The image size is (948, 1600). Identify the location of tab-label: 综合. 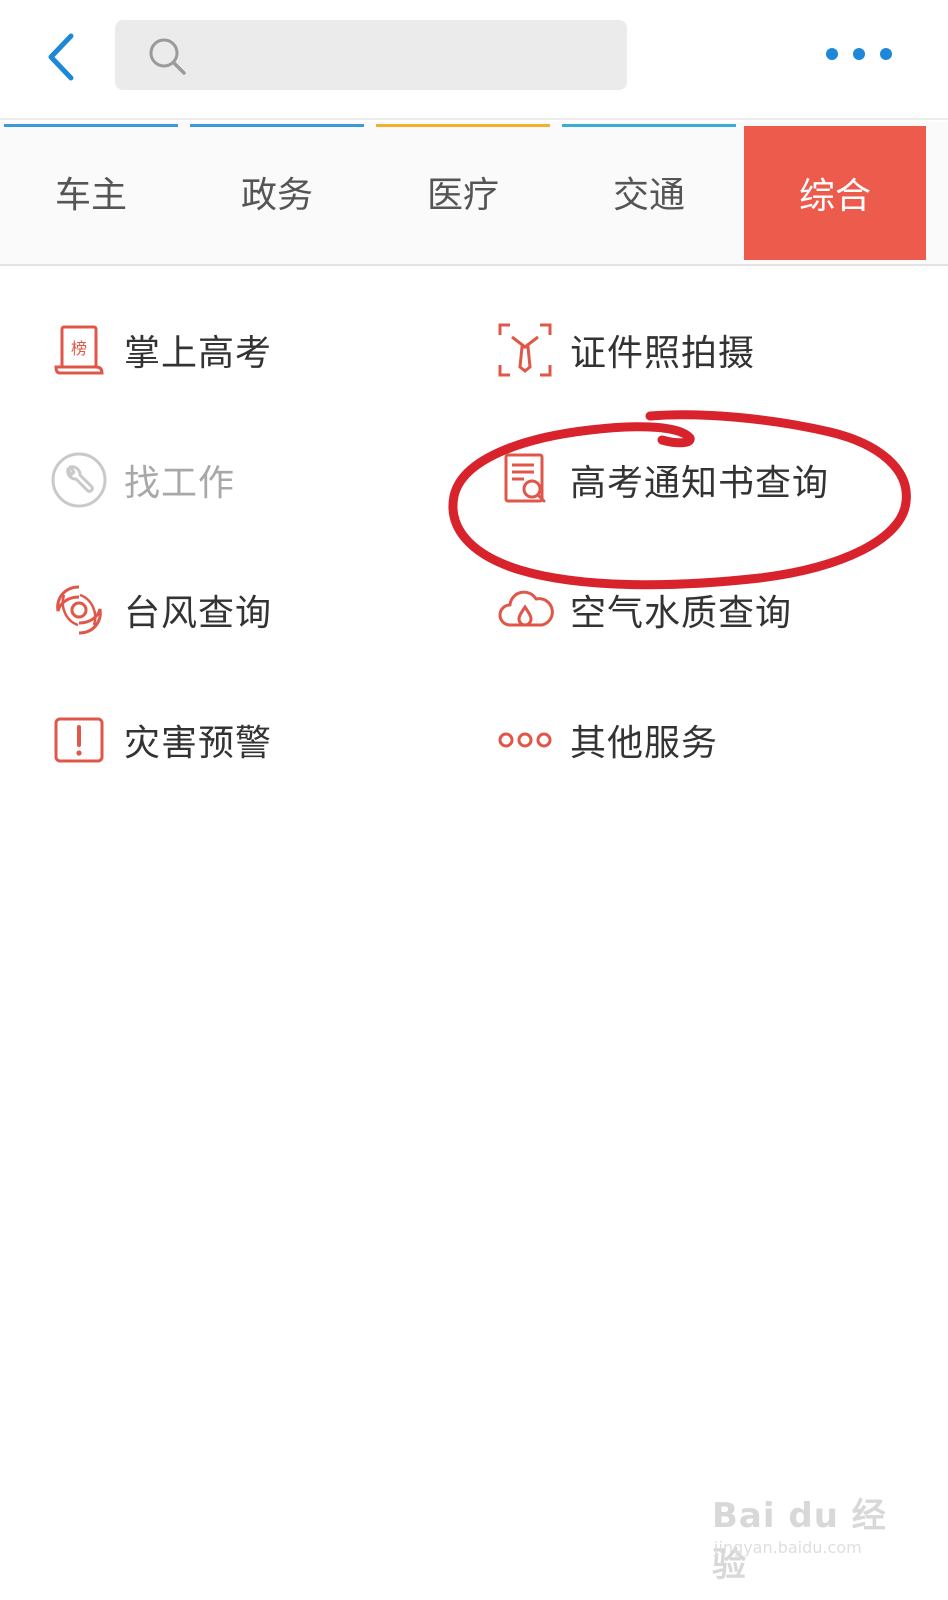
(834, 196).